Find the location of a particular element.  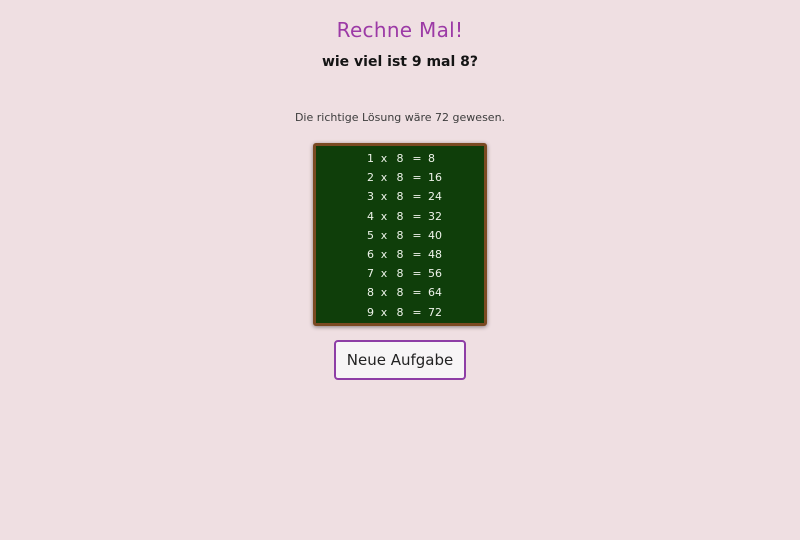

new-task-button: Neue Aufgabe is located at coordinates (400, 360).